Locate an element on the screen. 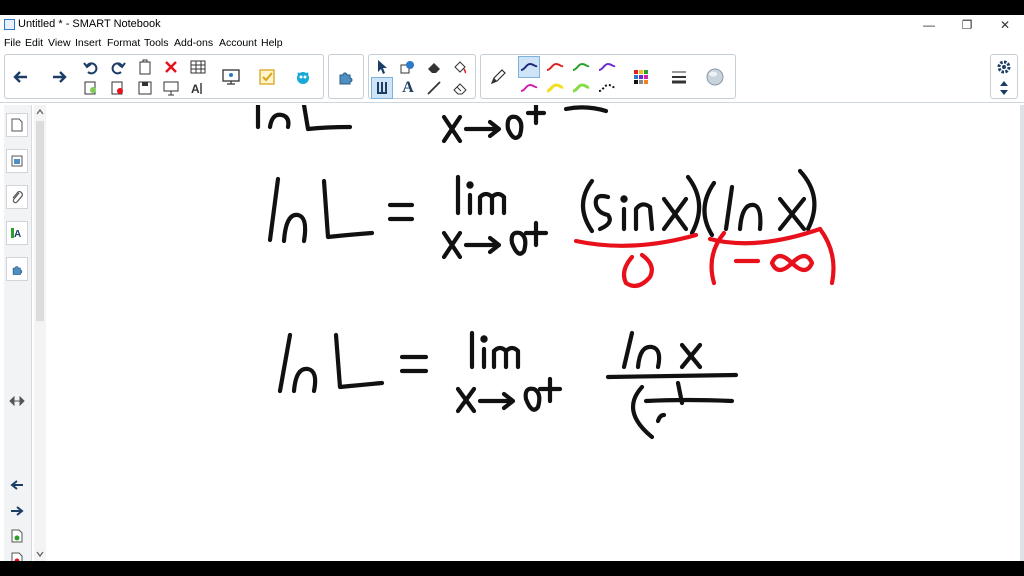 The height and width of the screenshot is (576, 1024). menu-view: View is located at coordinates (59, 43).